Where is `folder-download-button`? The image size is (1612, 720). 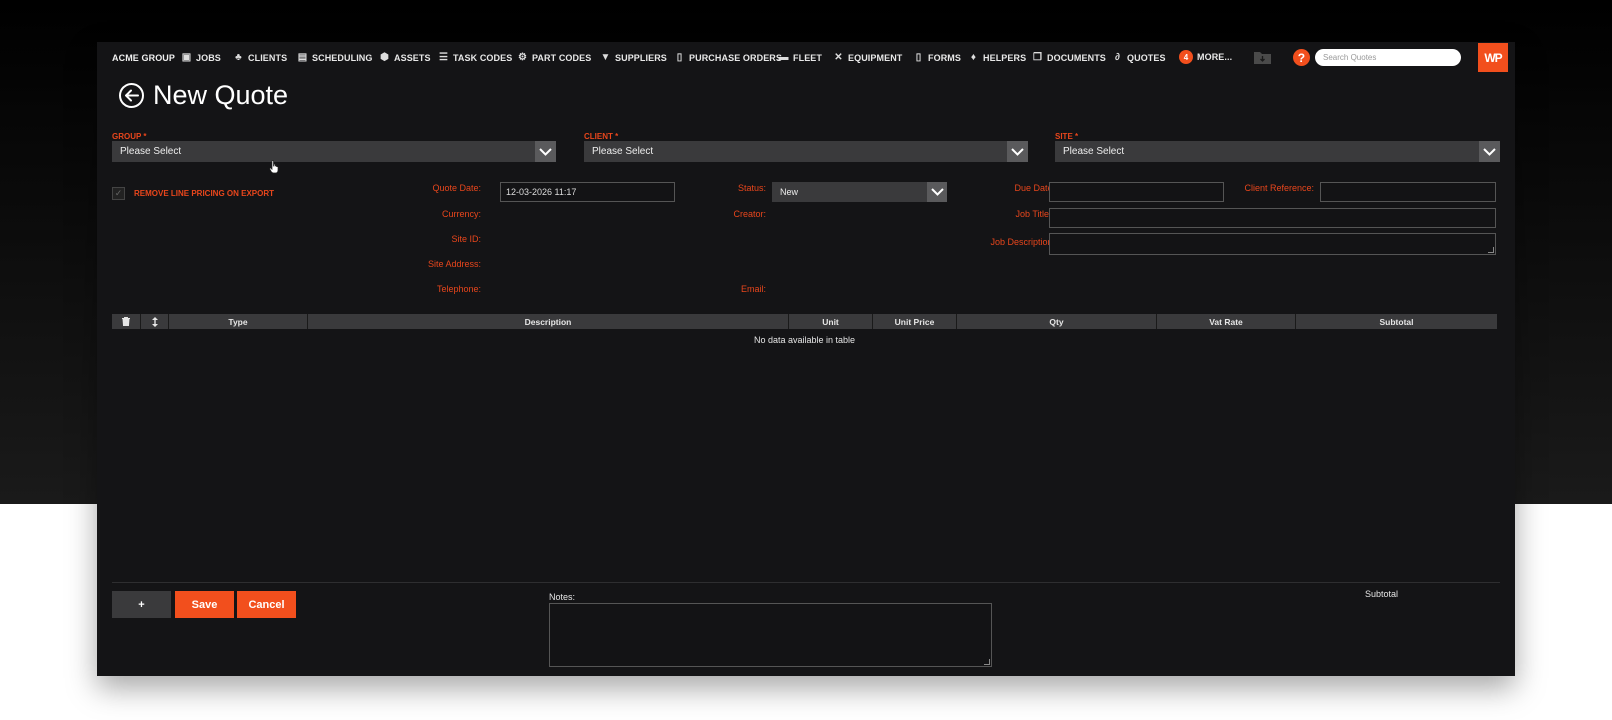
folder-download-button is located at coordinates (1262, 57).